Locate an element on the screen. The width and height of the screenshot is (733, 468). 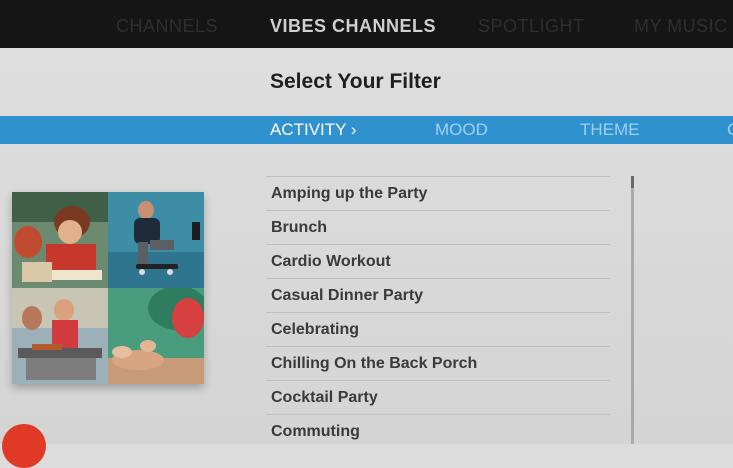
photo-skateboarder is located at coordinates (156, 240).